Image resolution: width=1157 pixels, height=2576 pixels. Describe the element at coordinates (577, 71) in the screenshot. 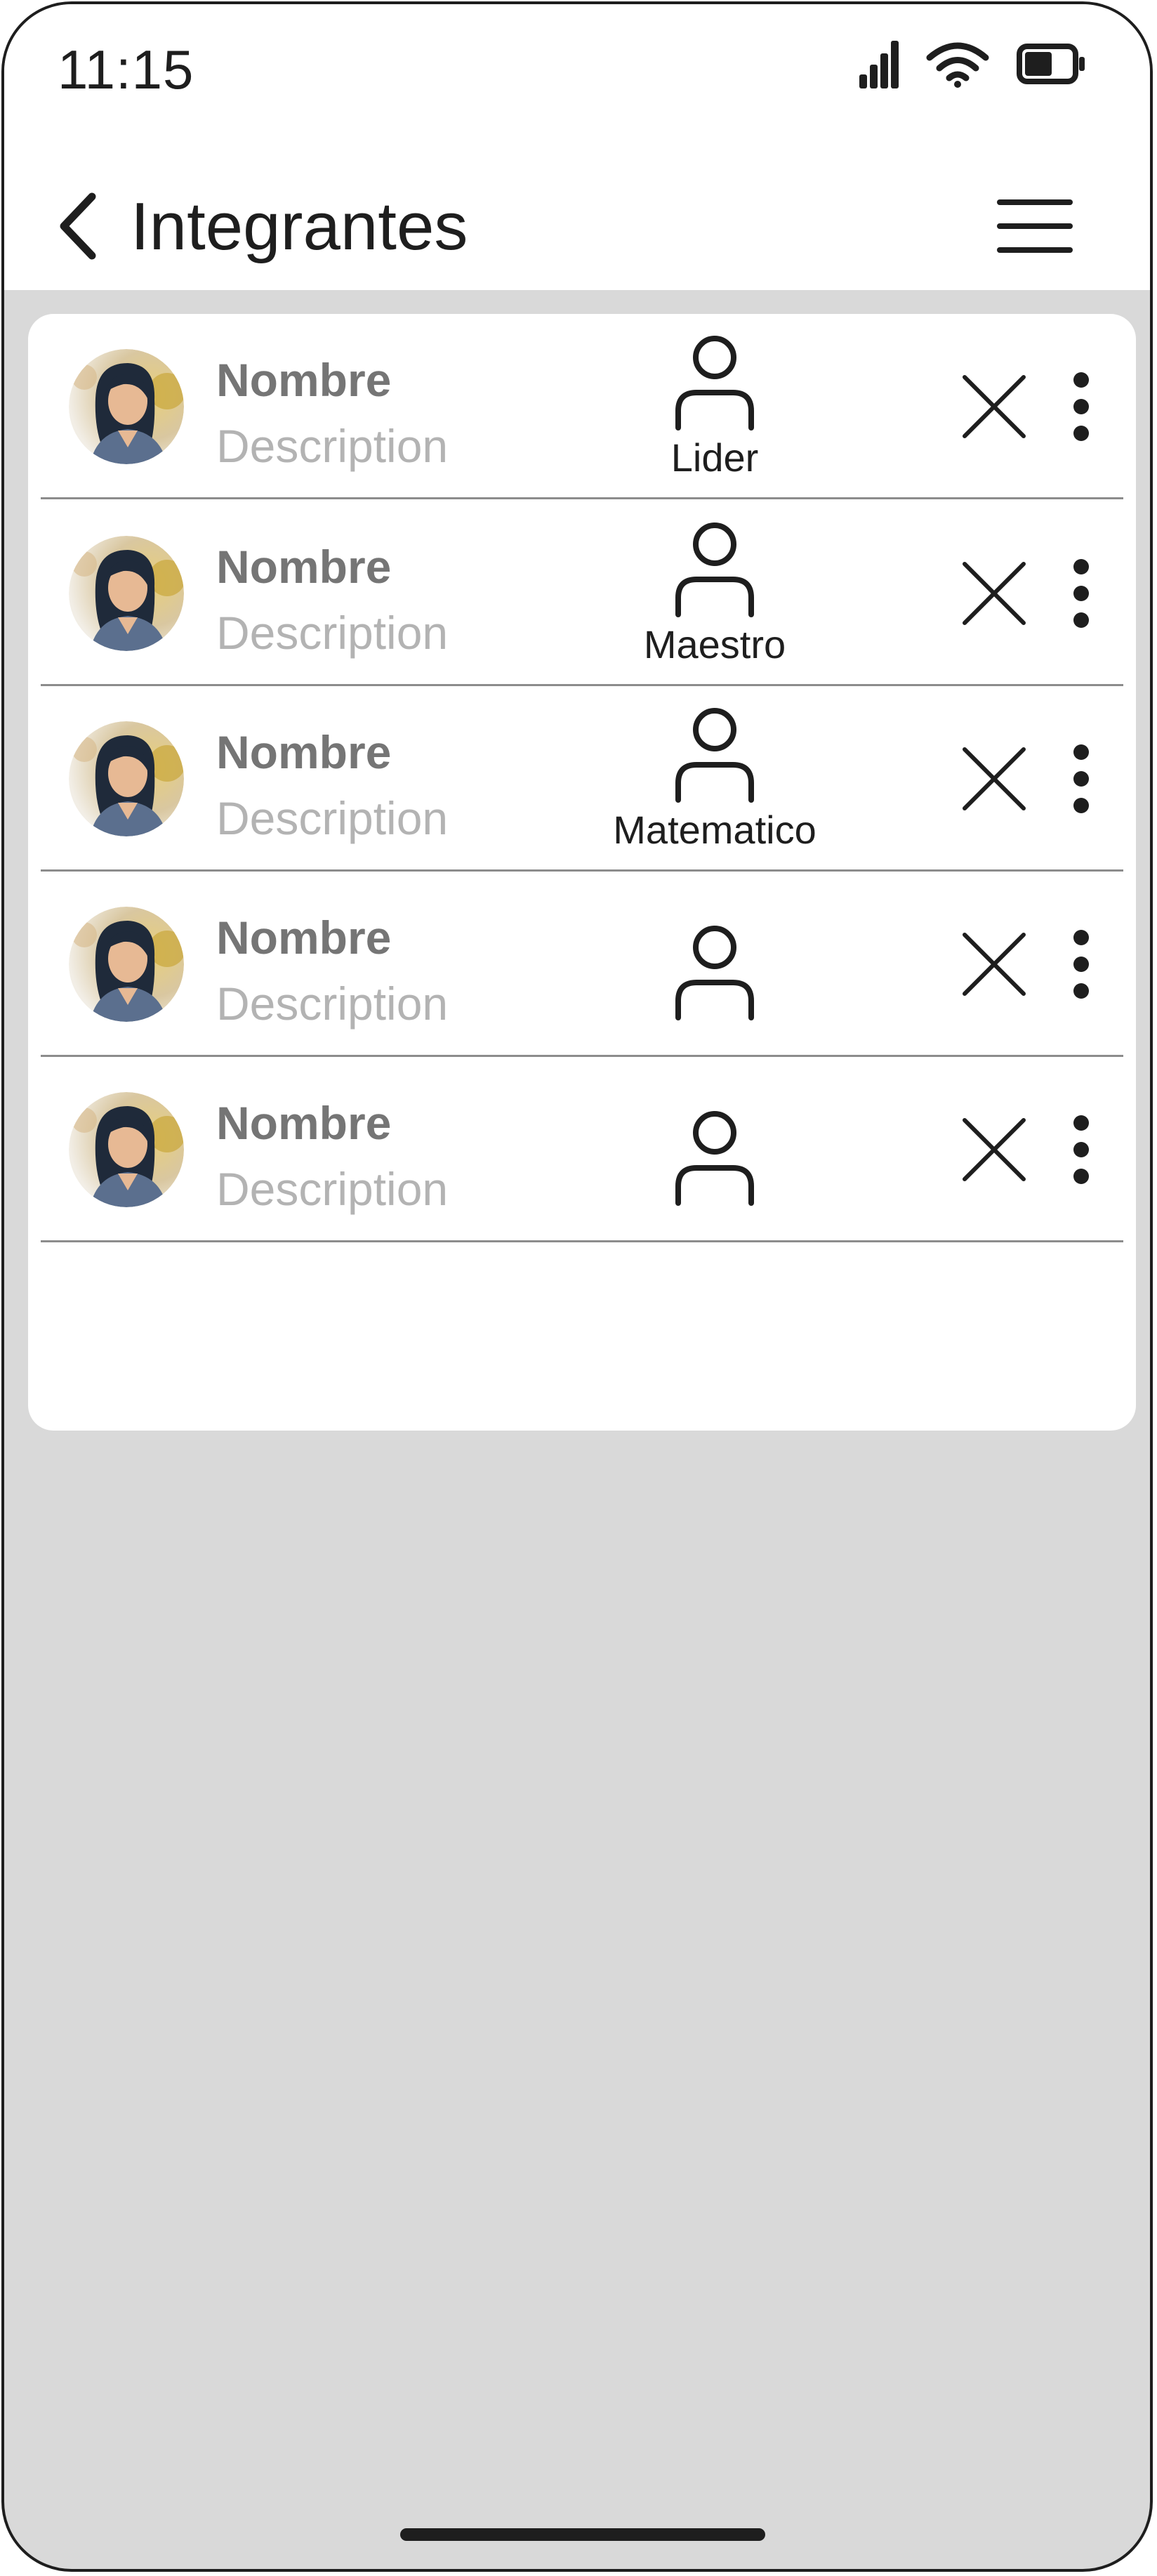

I see `status-bar: 11:15` at that location.